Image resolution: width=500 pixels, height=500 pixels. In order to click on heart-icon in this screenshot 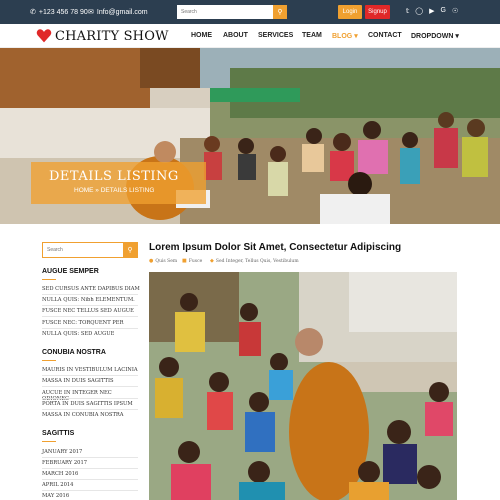, I will do `click(44, 36)`.